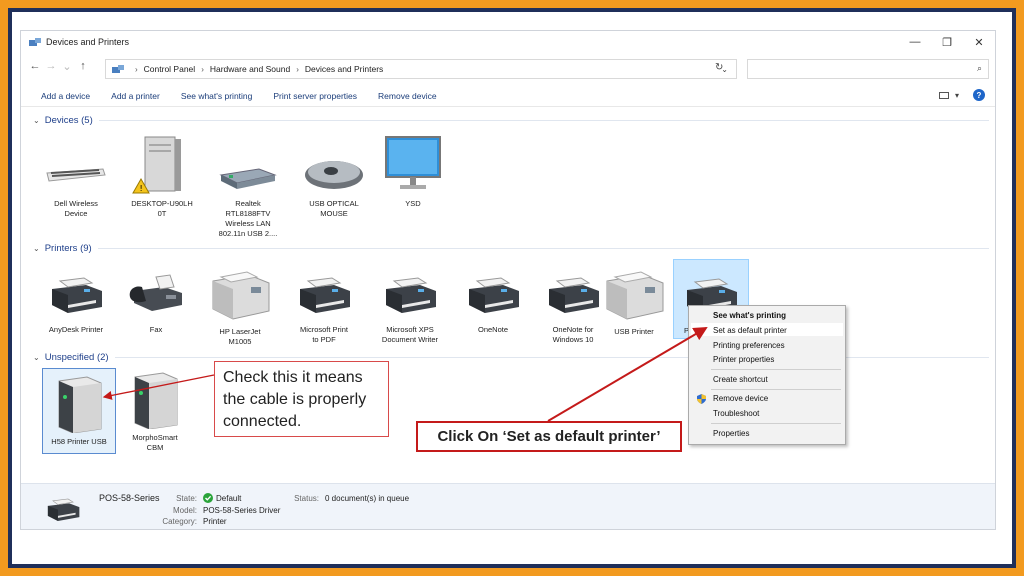 This screenshot has width=1024, height=576. Describe the element at coordinates (511, 248) in the screenshot. I see `group-printers-header: ⌄ Printers (9)` at that location.